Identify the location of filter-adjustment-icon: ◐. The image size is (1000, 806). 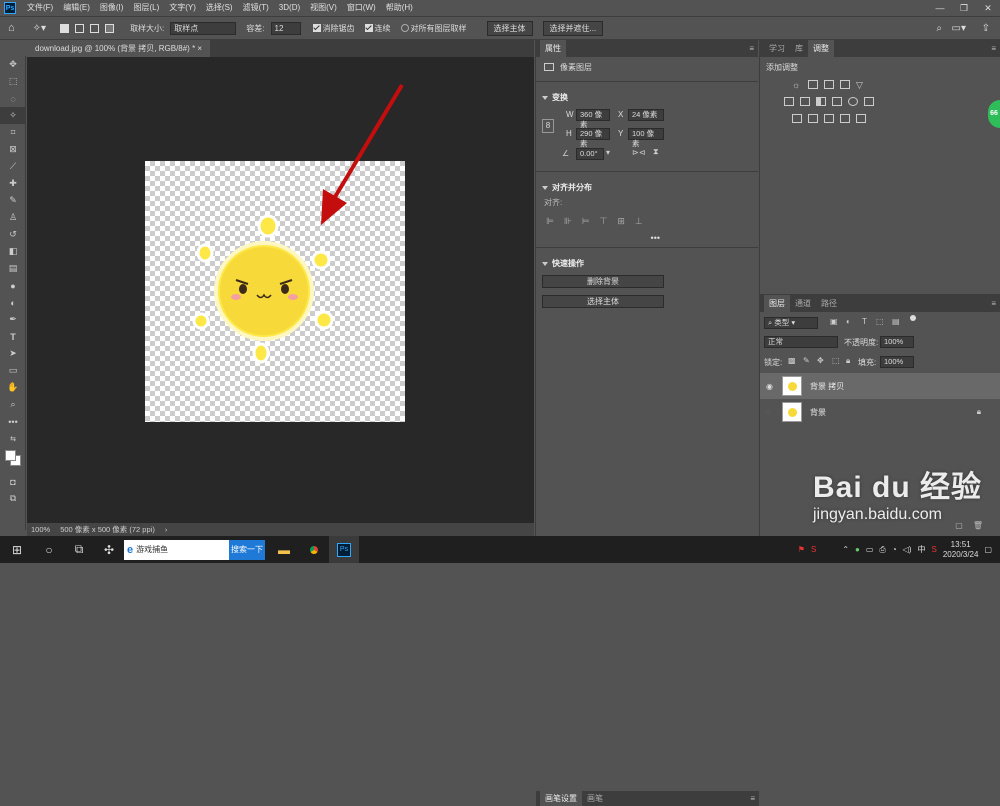
(848, 321).